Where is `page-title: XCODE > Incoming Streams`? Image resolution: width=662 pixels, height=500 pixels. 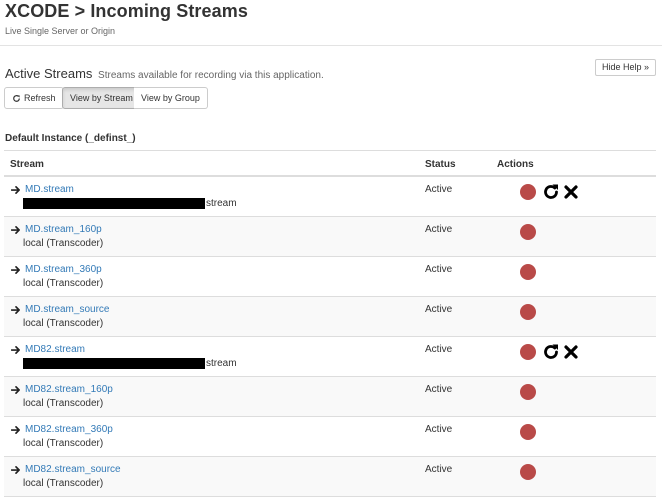
page-title: XCODE > Incoming Streams is located at coordinates (126, 11).